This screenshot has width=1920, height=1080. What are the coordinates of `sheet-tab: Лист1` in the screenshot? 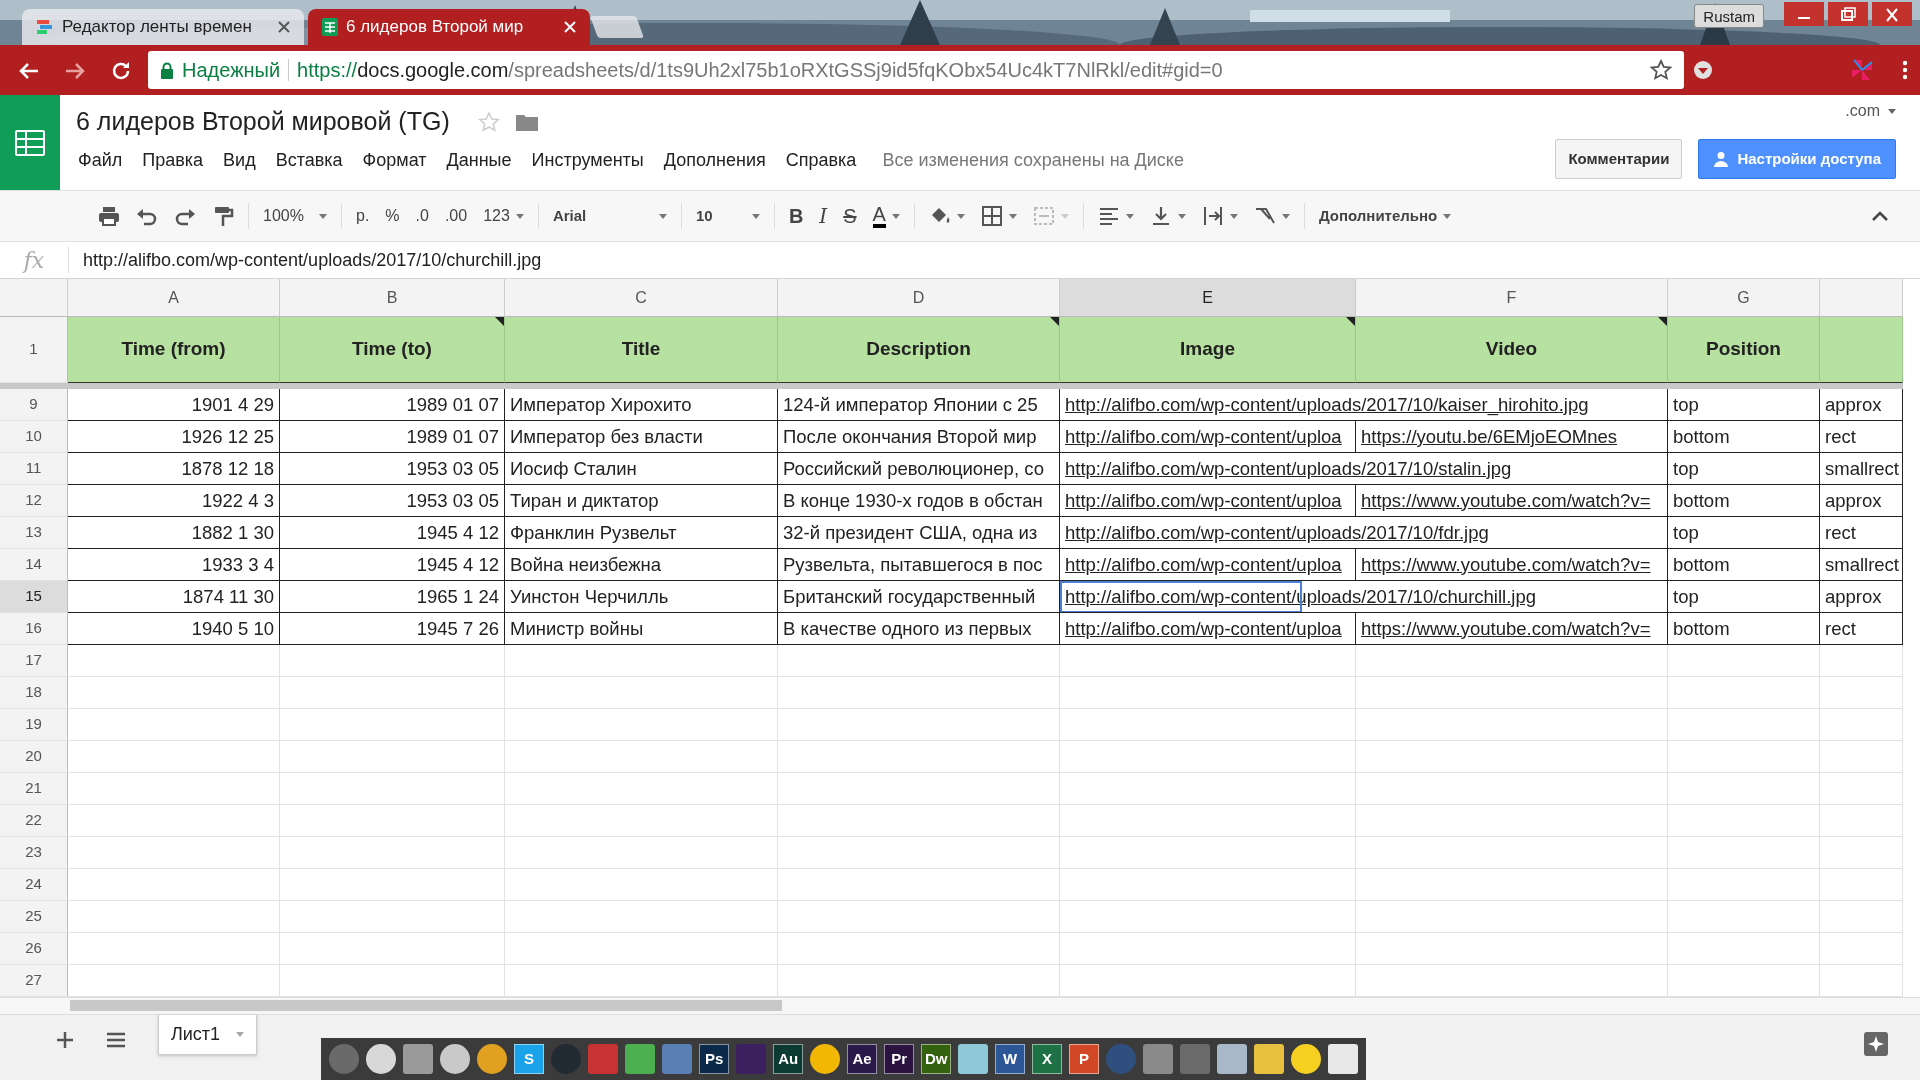 It's located at (208, 1035).